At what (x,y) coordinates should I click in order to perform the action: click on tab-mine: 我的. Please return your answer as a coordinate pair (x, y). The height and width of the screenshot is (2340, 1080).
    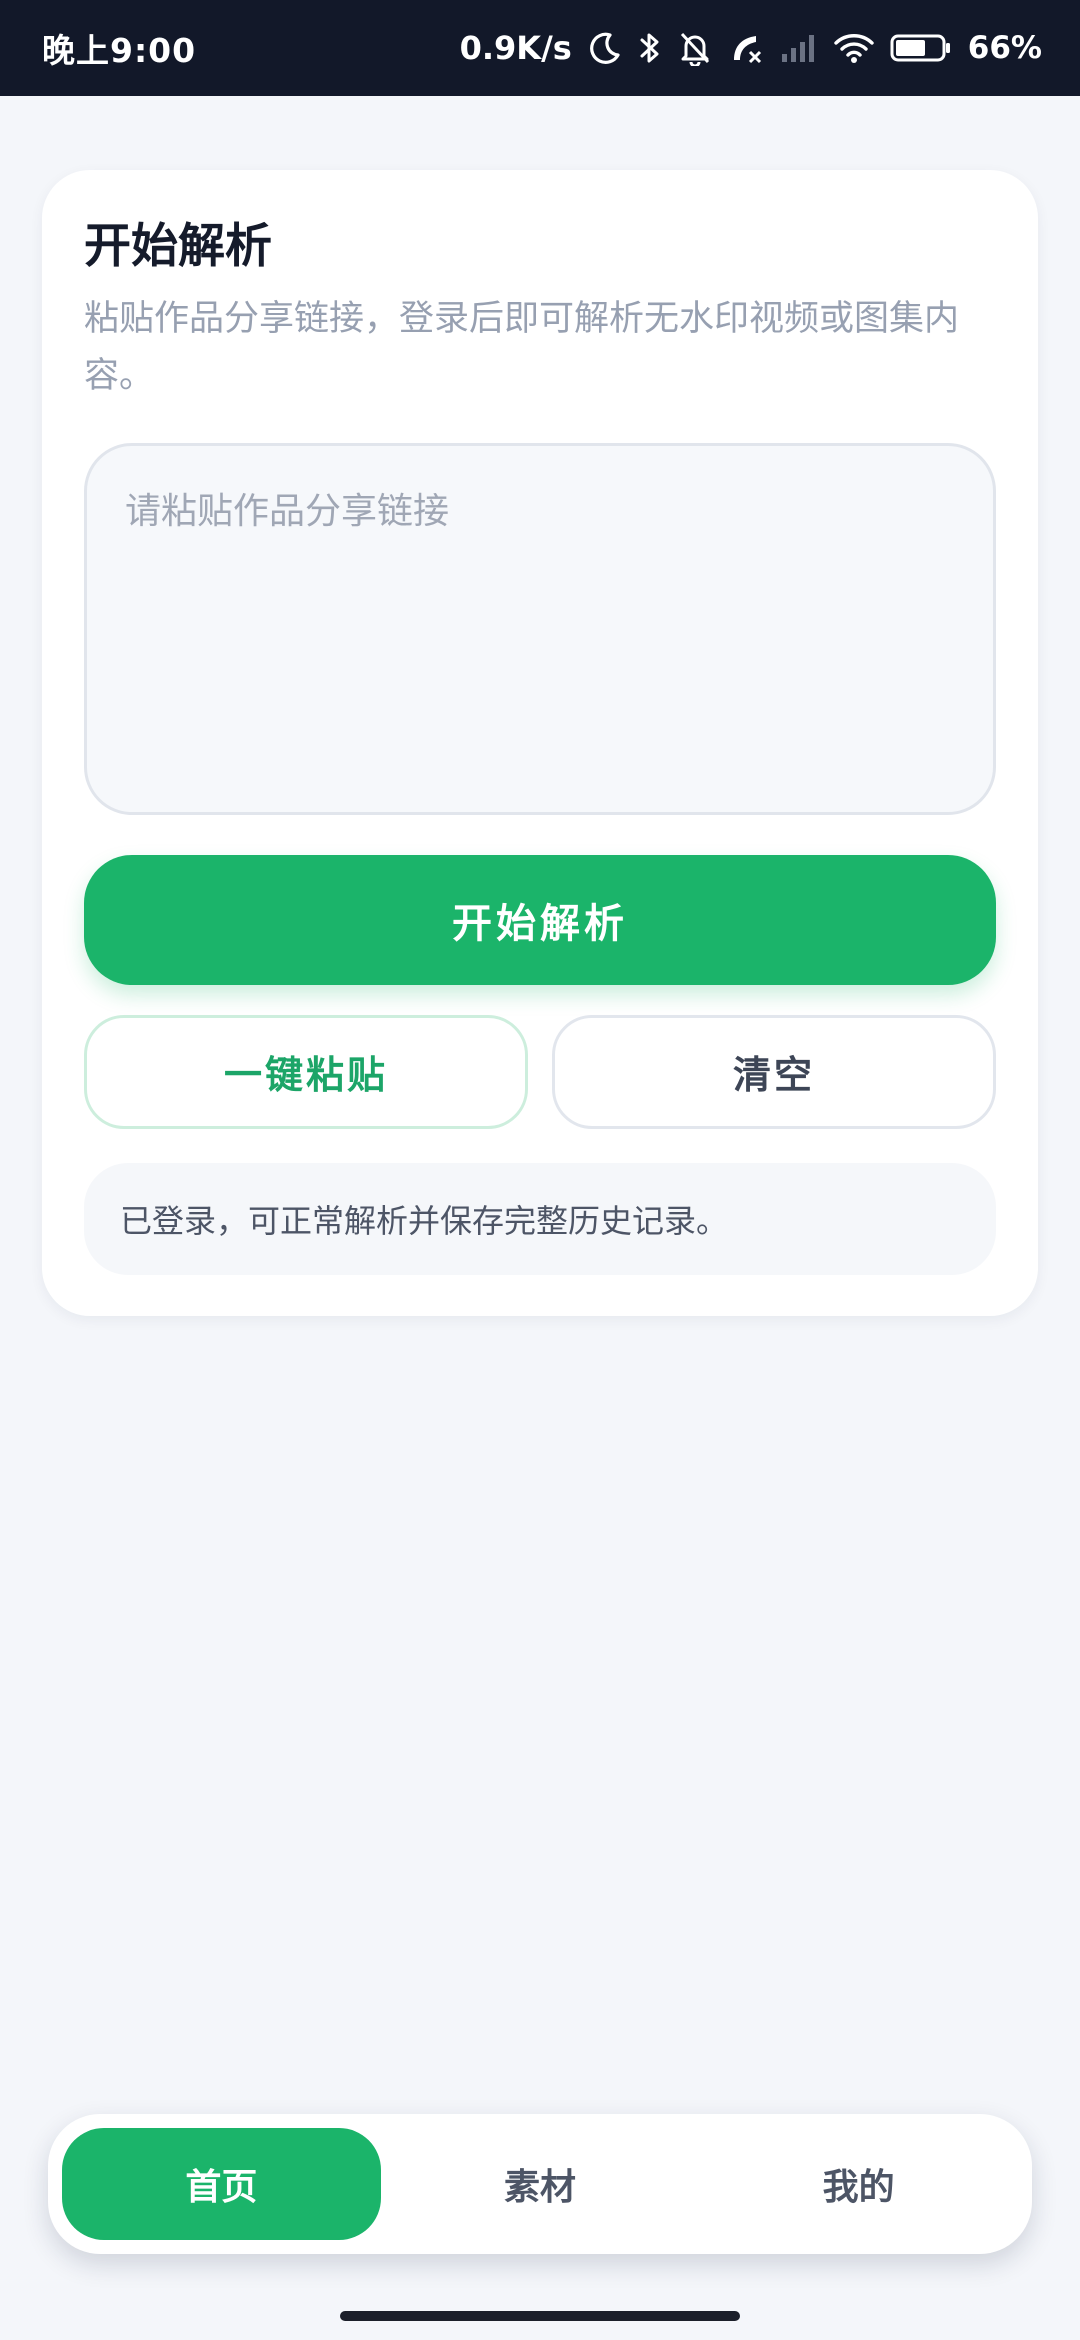
    Looking at the image, I should click on (858, 2184).